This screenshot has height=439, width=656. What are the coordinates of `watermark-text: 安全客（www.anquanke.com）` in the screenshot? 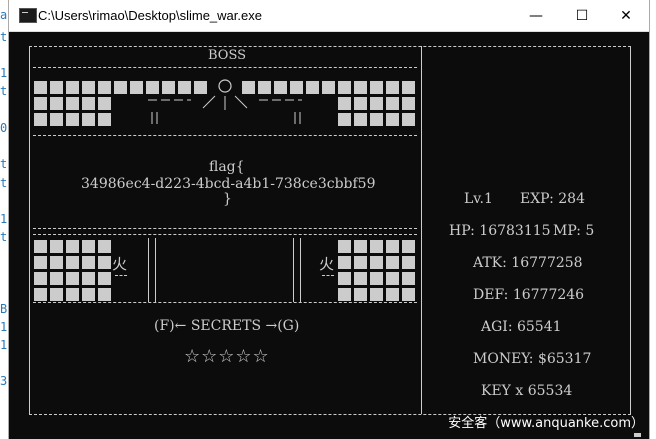 It's located at (546, 423).